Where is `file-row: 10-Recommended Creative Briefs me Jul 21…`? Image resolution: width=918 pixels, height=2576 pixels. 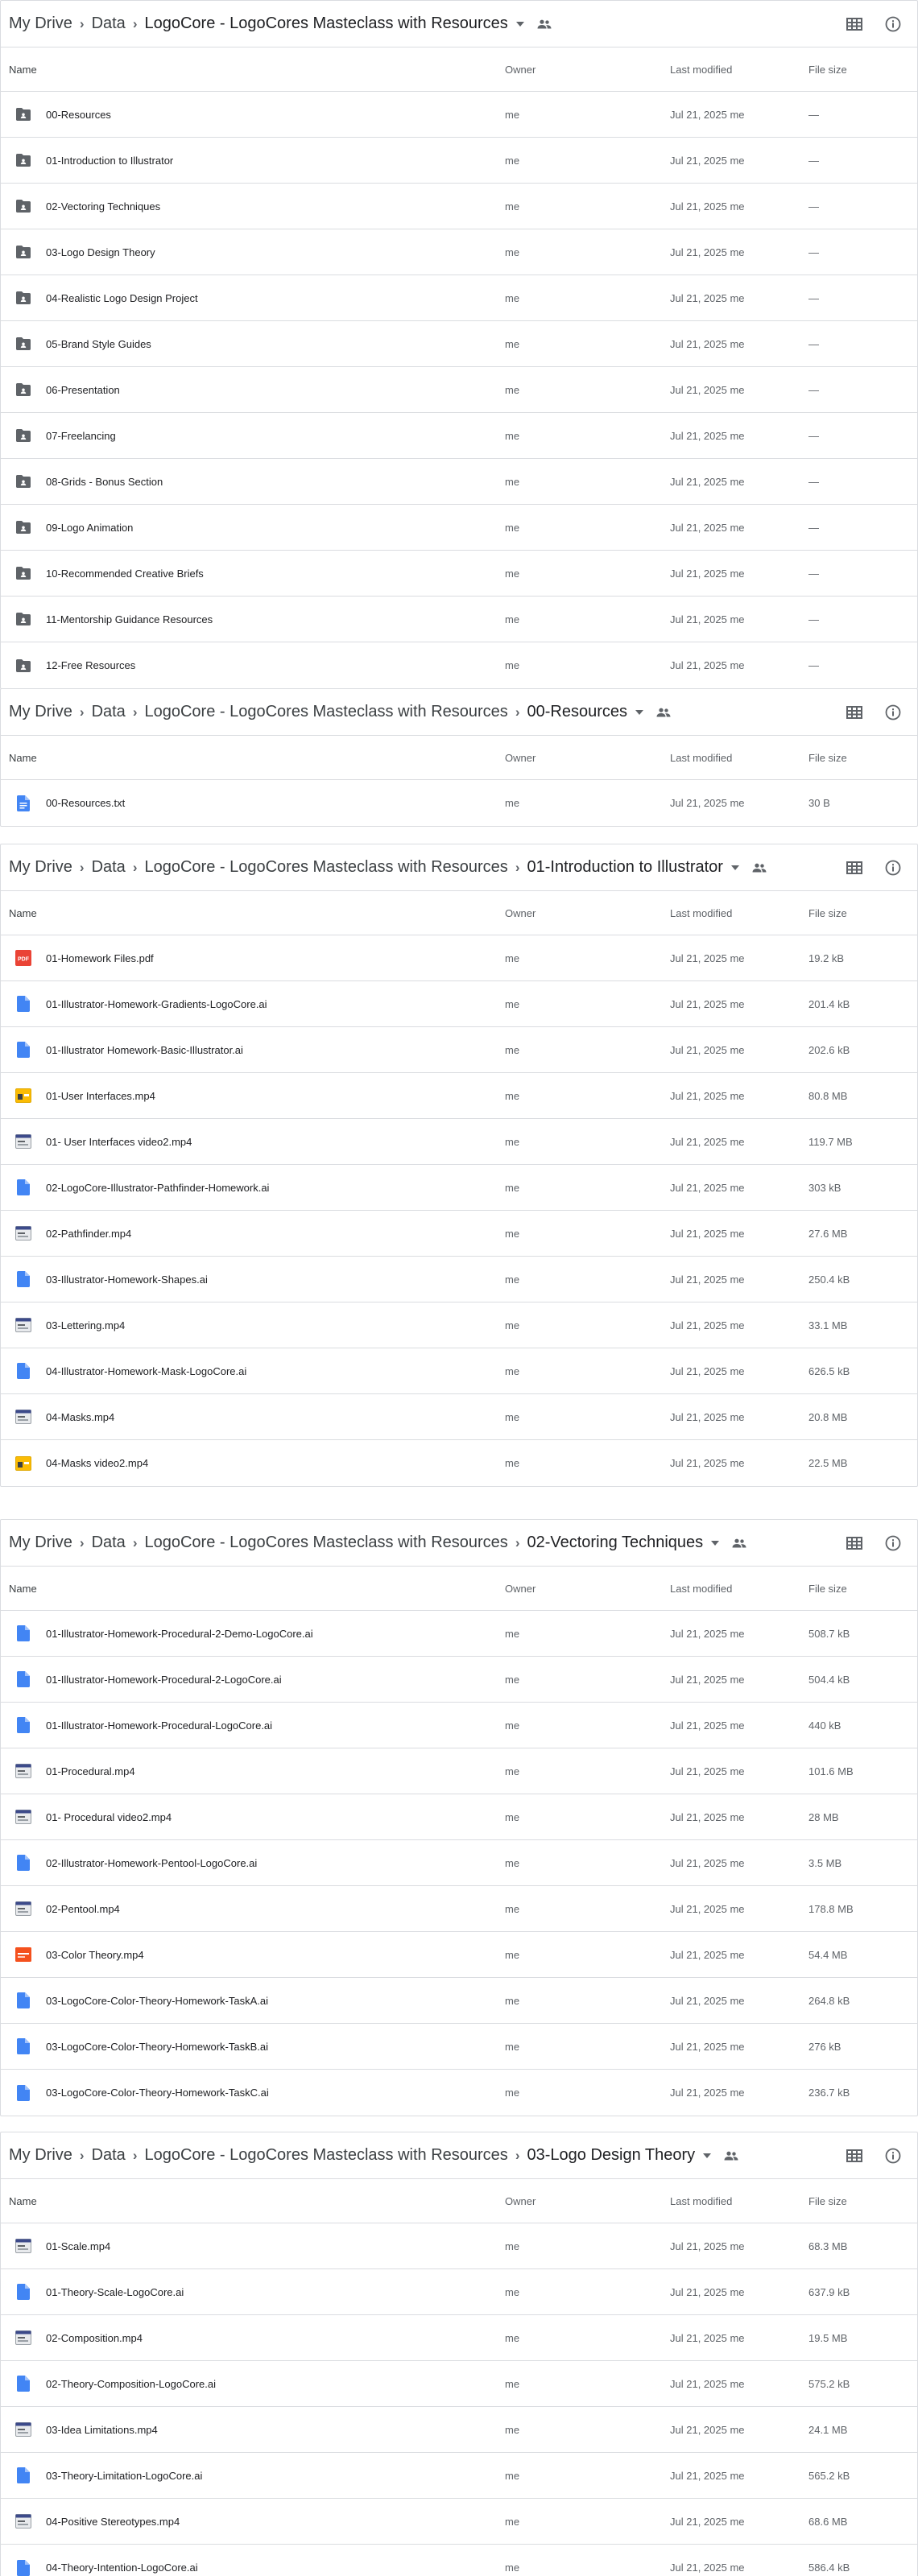 file-row: 10-Recommended Creative Briefs me Jul 21… is located at coordinates (459, 574).